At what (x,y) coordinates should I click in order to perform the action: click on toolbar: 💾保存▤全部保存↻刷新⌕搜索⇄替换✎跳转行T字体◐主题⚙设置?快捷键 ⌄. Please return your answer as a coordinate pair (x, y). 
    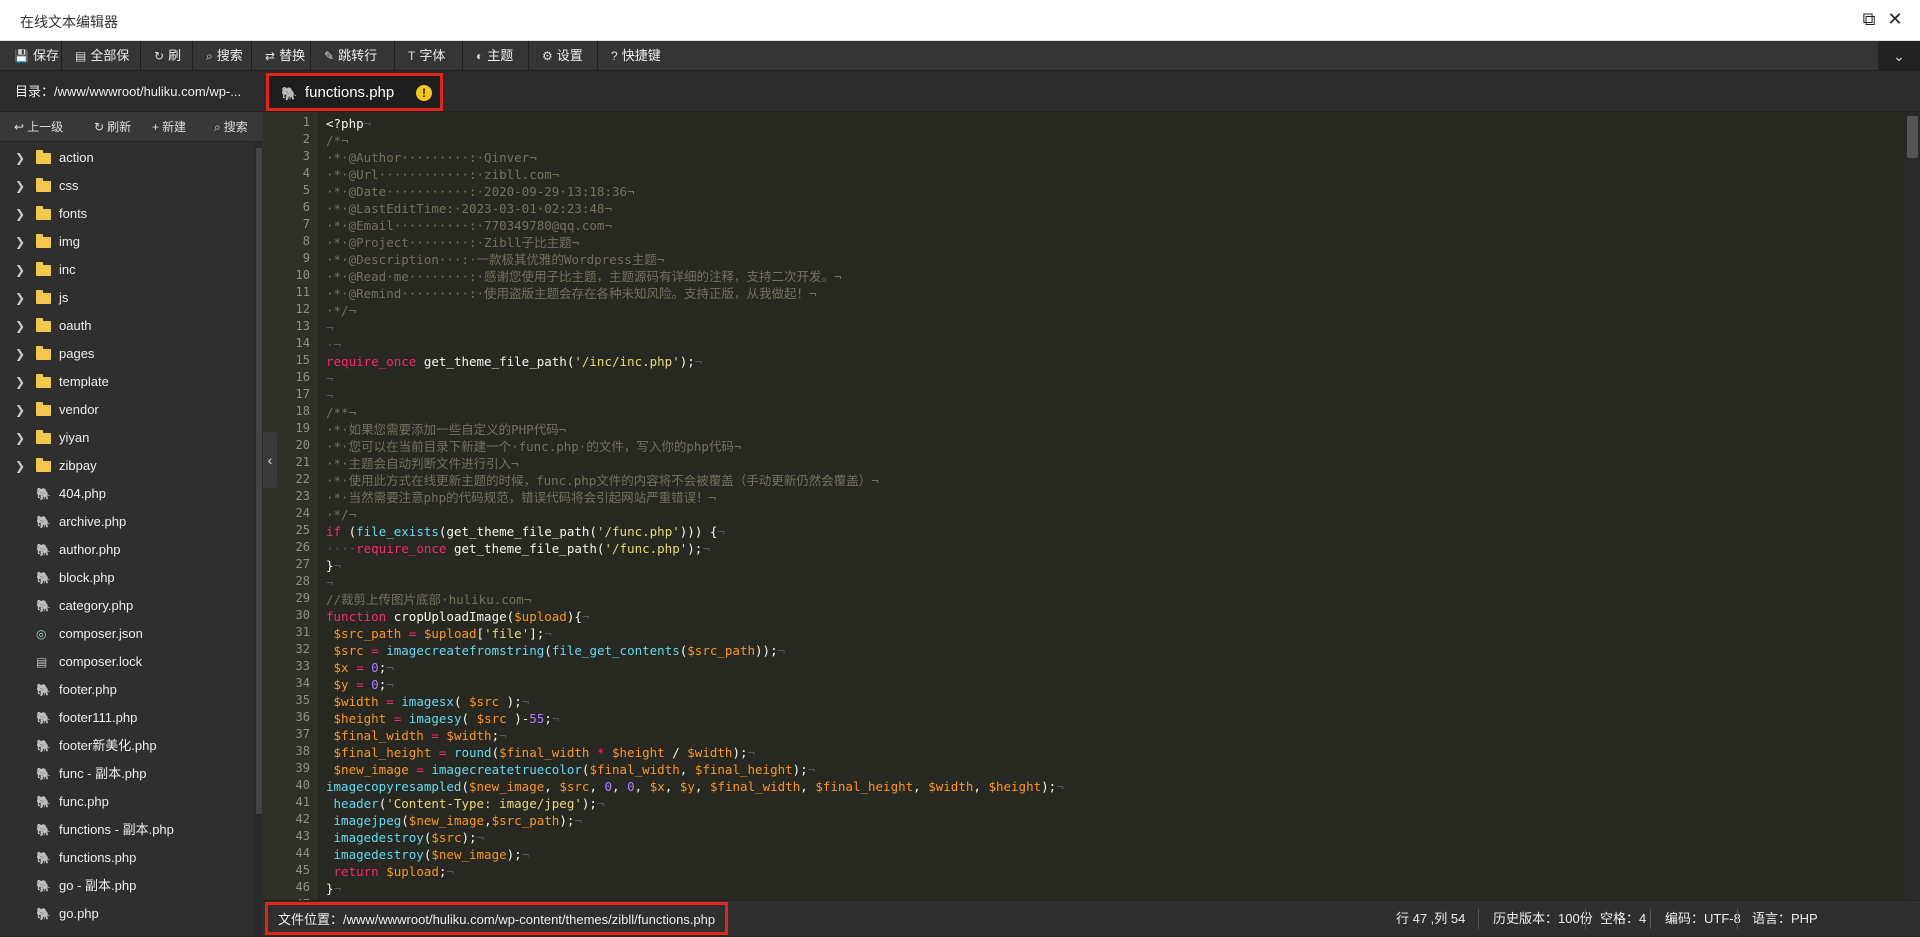
    Looking at the image, I should click on (960, 67).